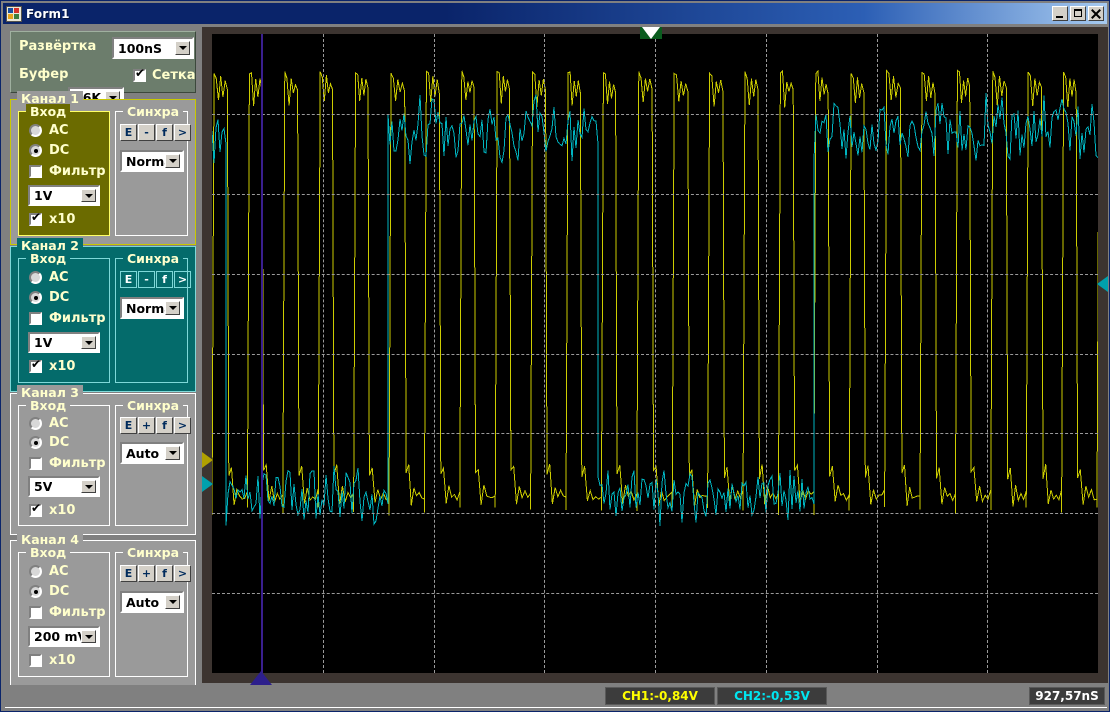 Image resolution: width=1110 pixels, height=712 pixels. What do you see at coordinates (143, 602) in the screenshot?
I see `channel-4-sync-mode-value: Auto` at bounding box center [143, 602].